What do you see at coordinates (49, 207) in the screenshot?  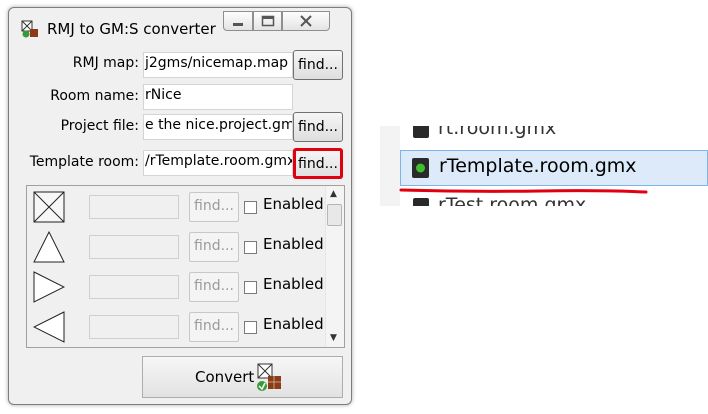 I see `crossed-box-icon` at bounding box center [49, 207].